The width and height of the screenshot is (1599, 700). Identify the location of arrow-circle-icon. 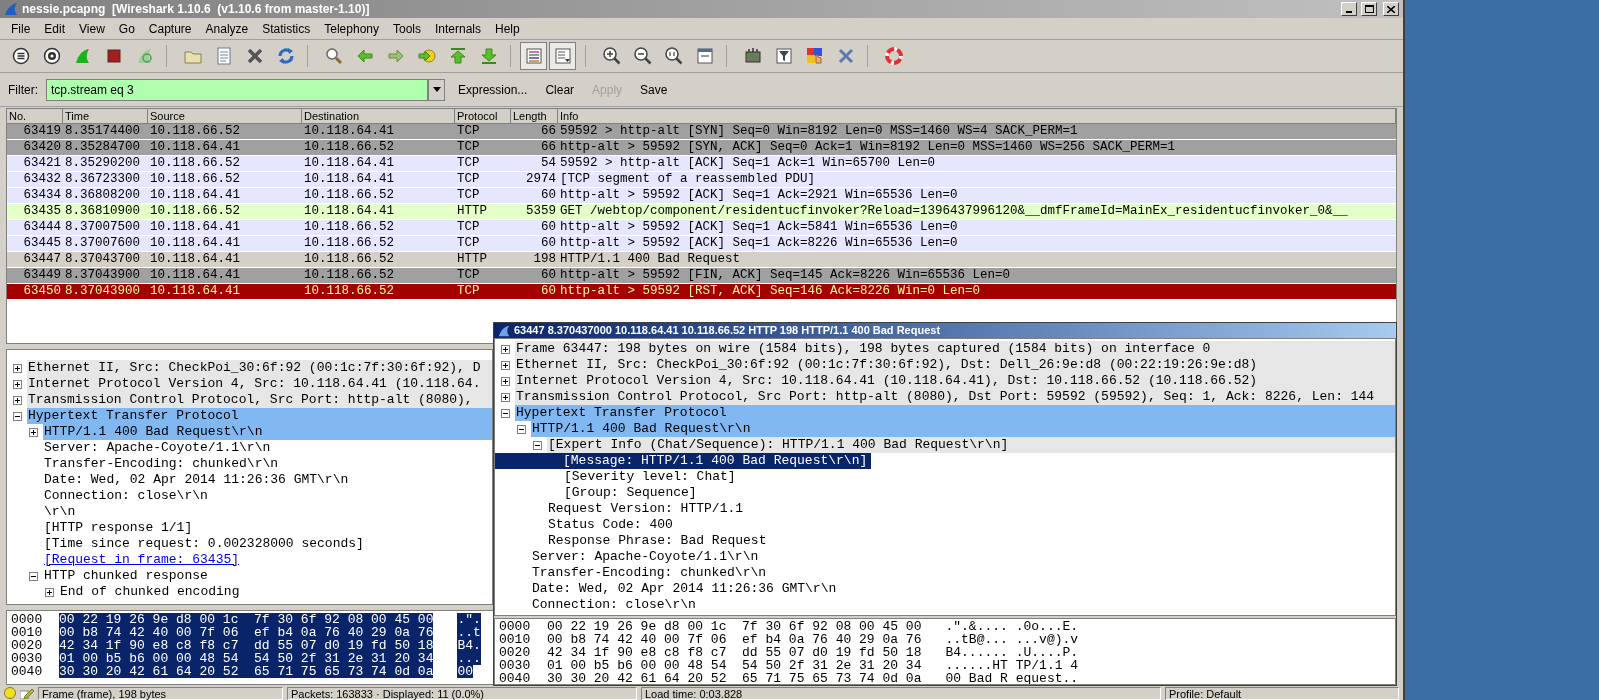
(427, 56).